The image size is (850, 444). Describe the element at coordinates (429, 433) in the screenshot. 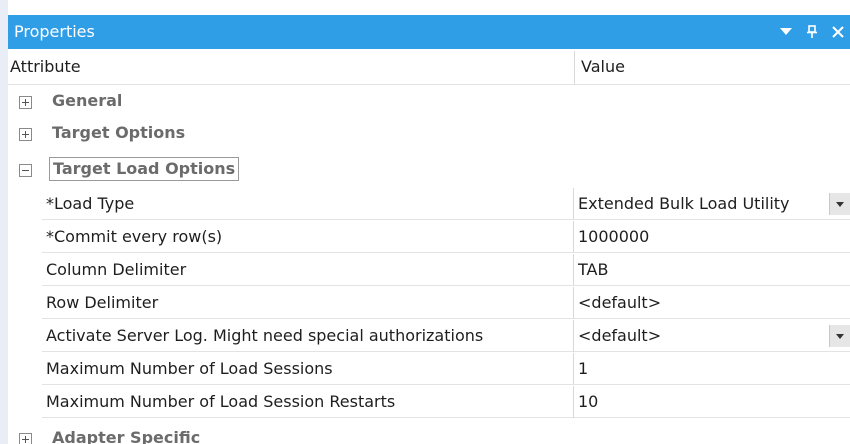

I see `group-adapter-specific: Adapter Specific` at that location.